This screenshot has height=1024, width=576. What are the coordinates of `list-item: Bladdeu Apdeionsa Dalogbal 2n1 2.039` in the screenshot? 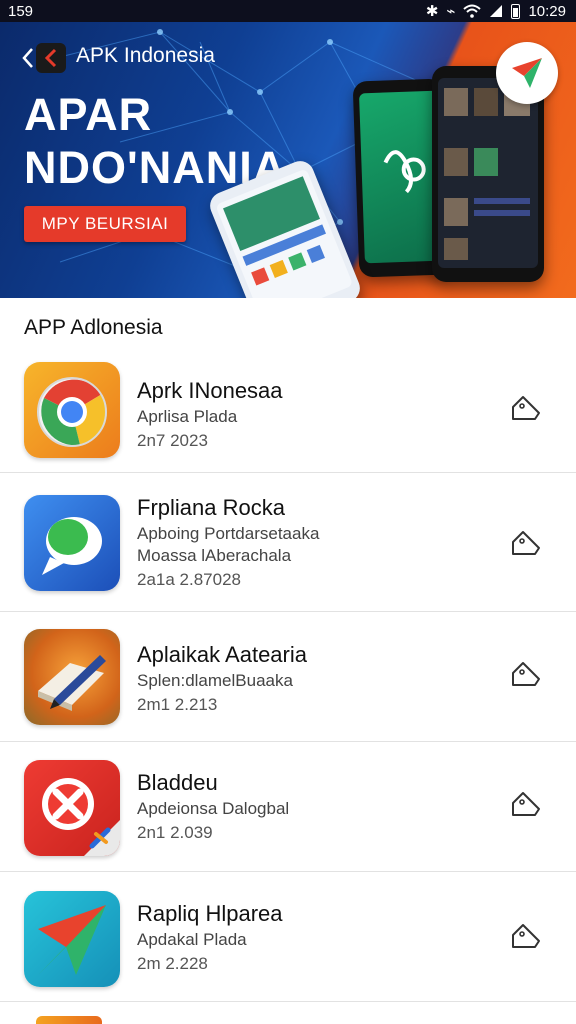 It's located at (288, 807).